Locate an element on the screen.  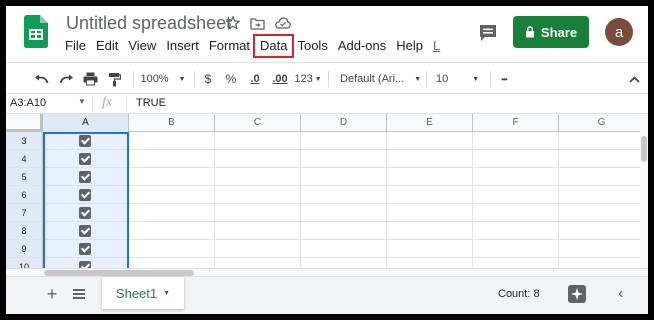
font-size-select: 10 ▼ is located at coordinates (462, 79).